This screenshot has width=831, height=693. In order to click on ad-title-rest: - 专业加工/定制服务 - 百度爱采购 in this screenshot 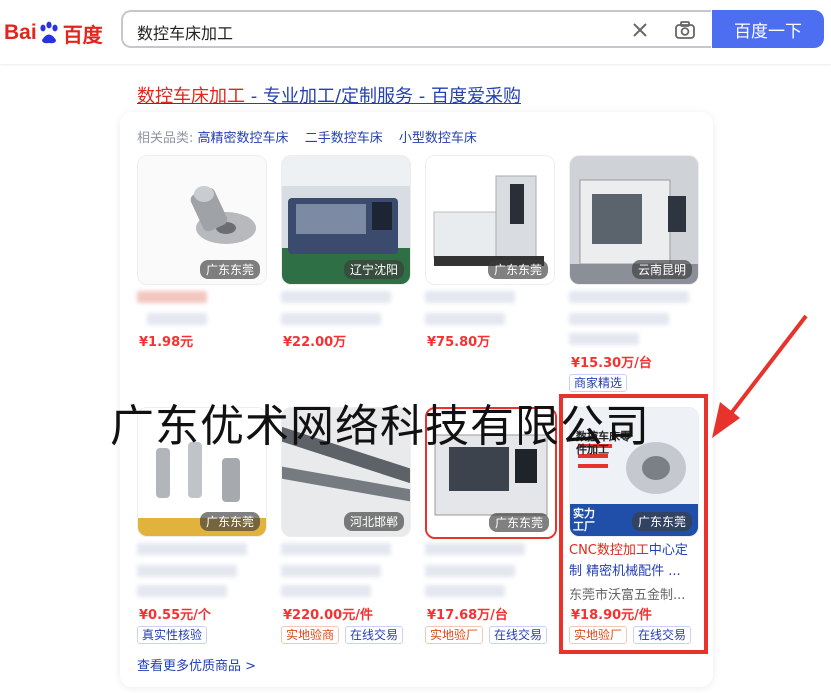, I will do `click(383, 96)`.